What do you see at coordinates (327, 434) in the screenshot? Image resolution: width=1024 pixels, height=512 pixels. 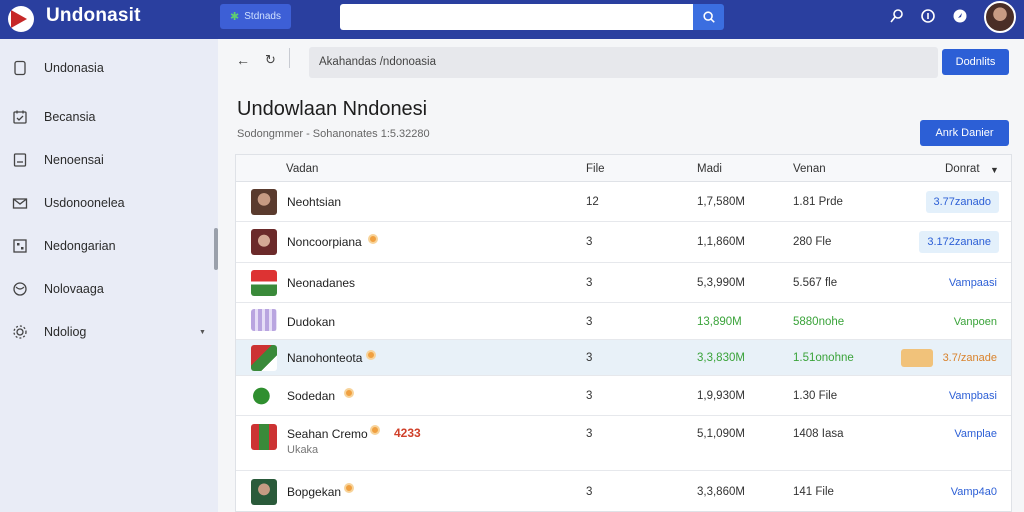 I see `row-name: Seahan Cremo` at bounding box center [327, 434].